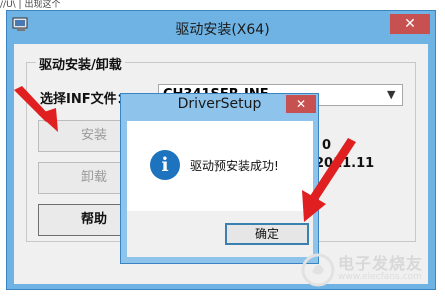  Describe the element at coordinates (267, 234) in the screenshot. I see `ok-button: 确定` at that location.